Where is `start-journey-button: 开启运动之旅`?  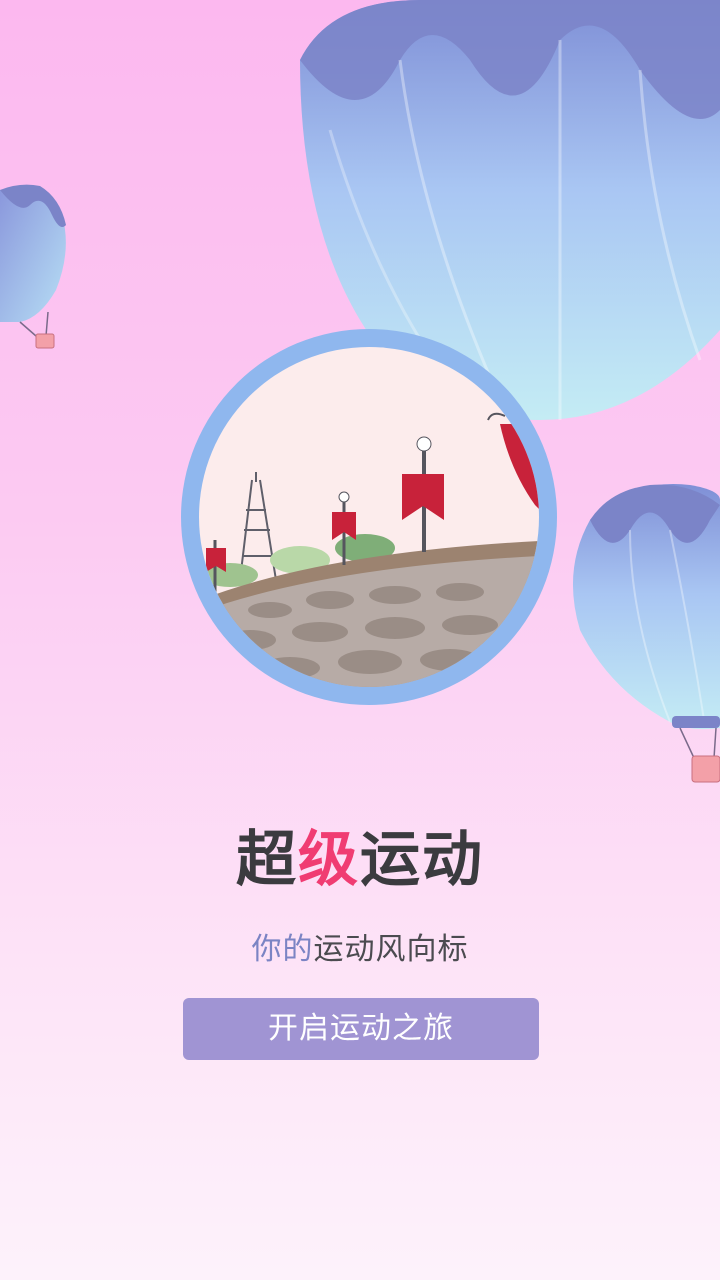
start-journey-button: 开启运动之旅 is located at coordinates (361, 1029).